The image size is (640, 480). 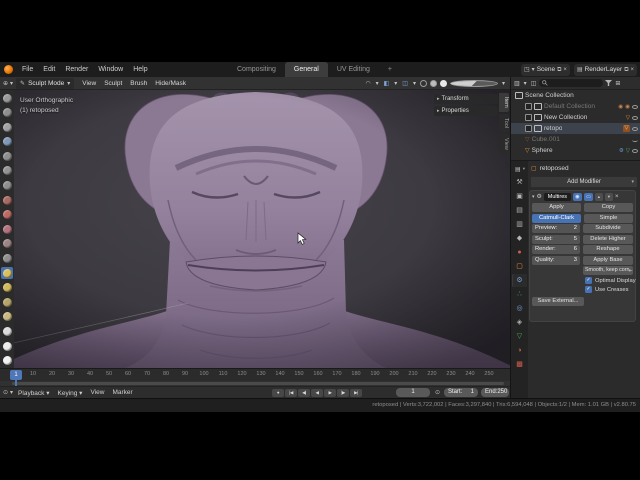 What do you see at coordinates (387, 83) in the screenshot?
I see `orientation-icon: ◧` at bounding box center [387, 83].